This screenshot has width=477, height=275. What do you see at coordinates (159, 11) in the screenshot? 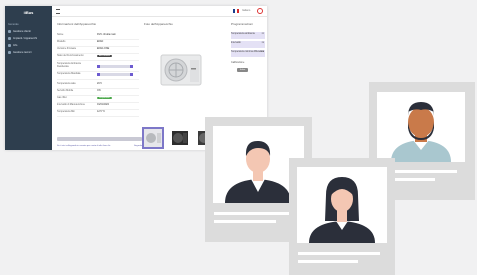
I see `top-bar: Italiano` at bounding box center [159, 11].